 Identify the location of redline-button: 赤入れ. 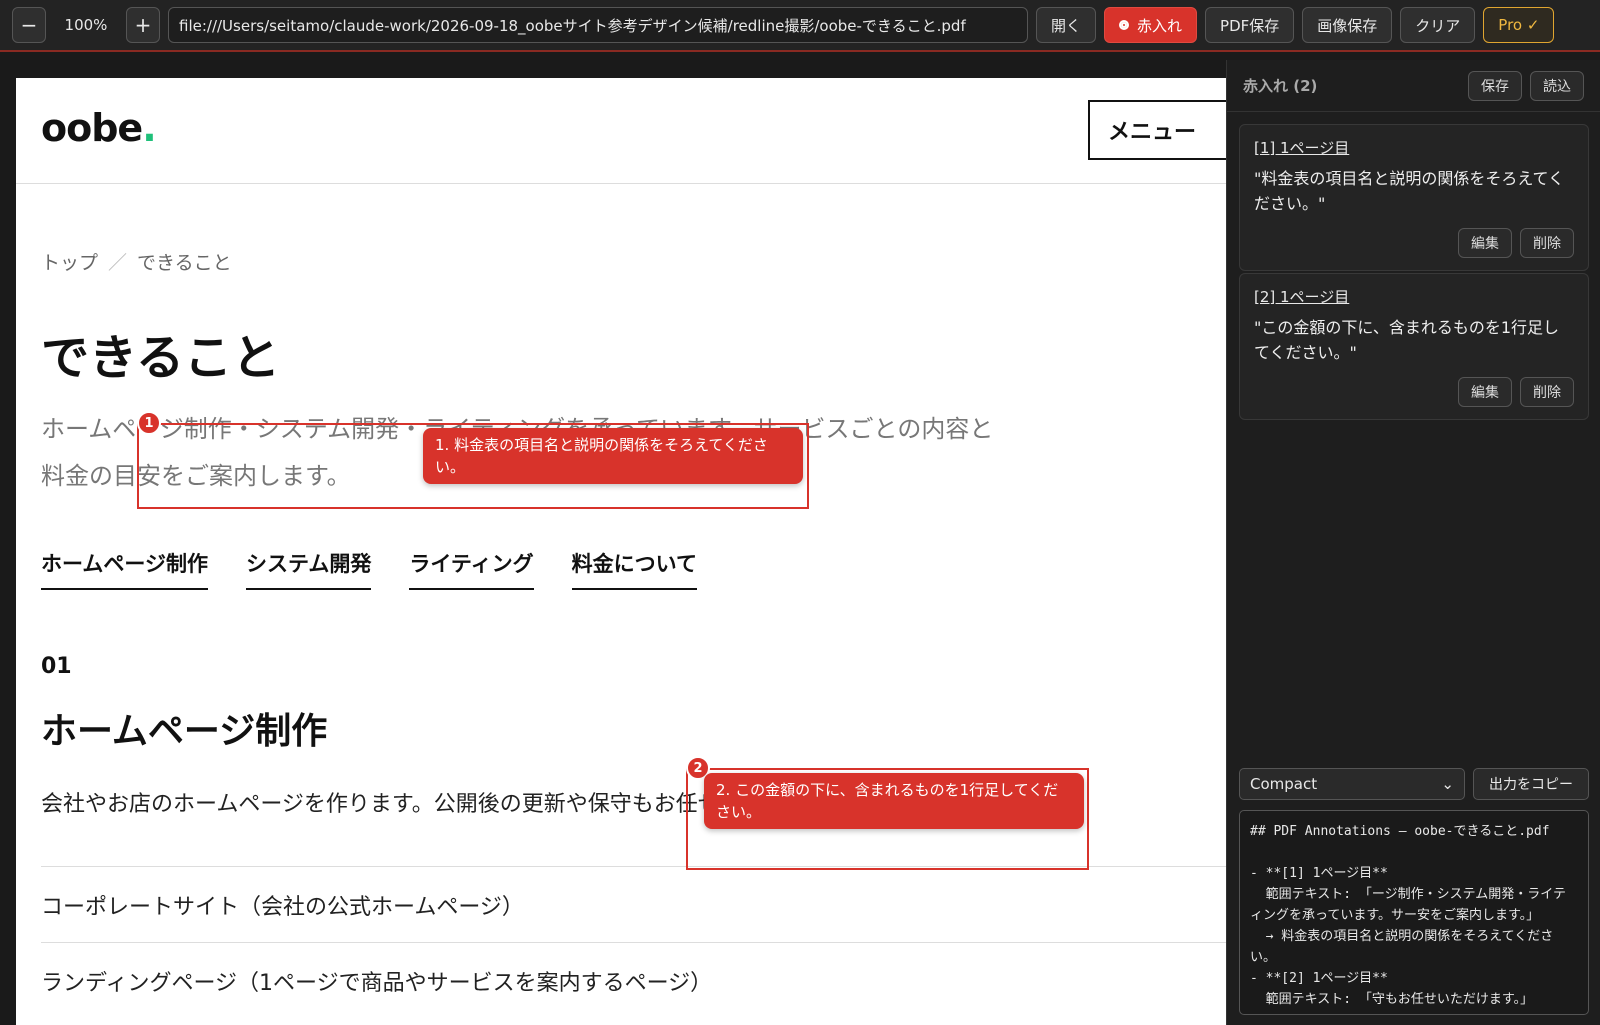
(1151, 25).